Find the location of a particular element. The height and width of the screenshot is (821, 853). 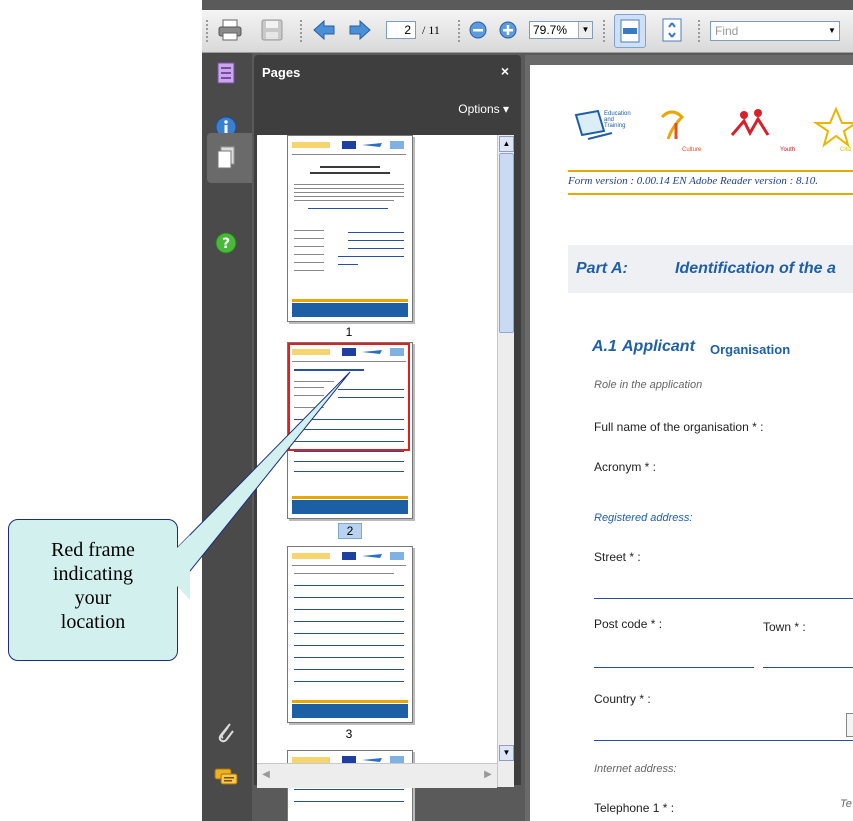

callout-pointer-join is located at coordinates (183, 567).